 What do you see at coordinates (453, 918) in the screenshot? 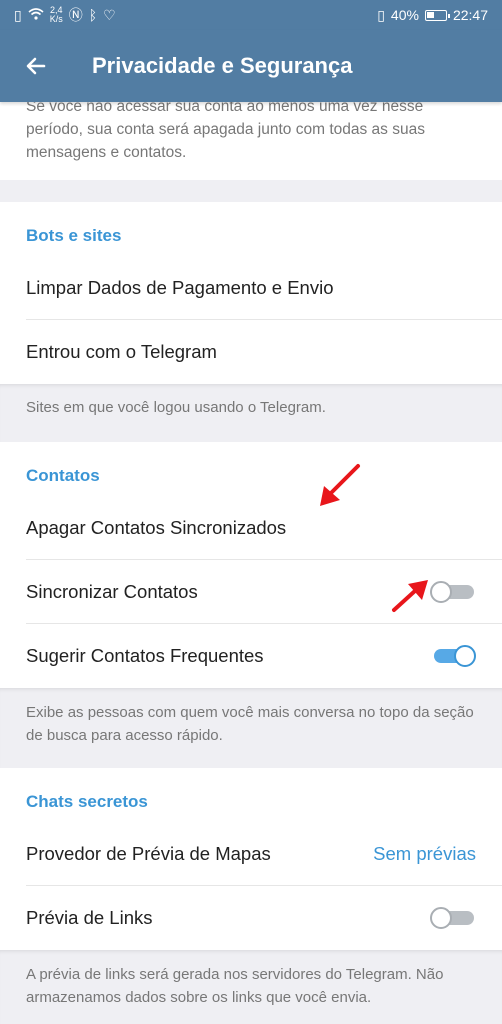
I see `link-preview-toggle` at bounding box center [453, 918].